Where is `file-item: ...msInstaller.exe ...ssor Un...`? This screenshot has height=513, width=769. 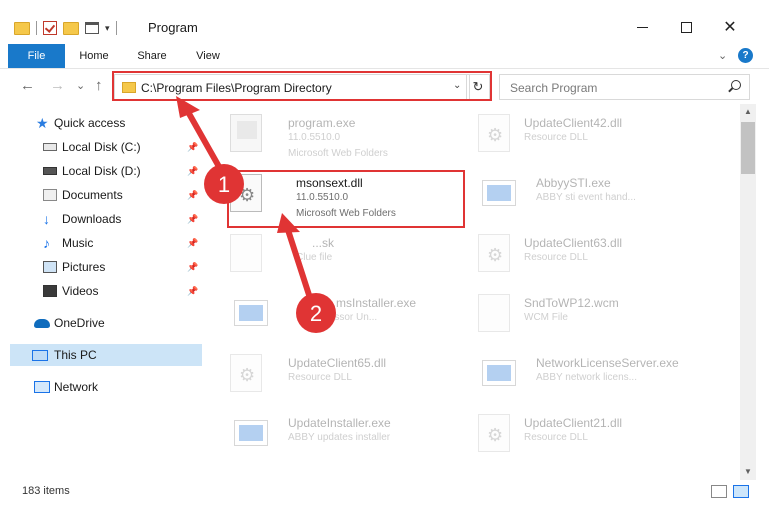
file-item: ...msInstaller.exe ...ssor Un... is located at coordinates (345, 320).